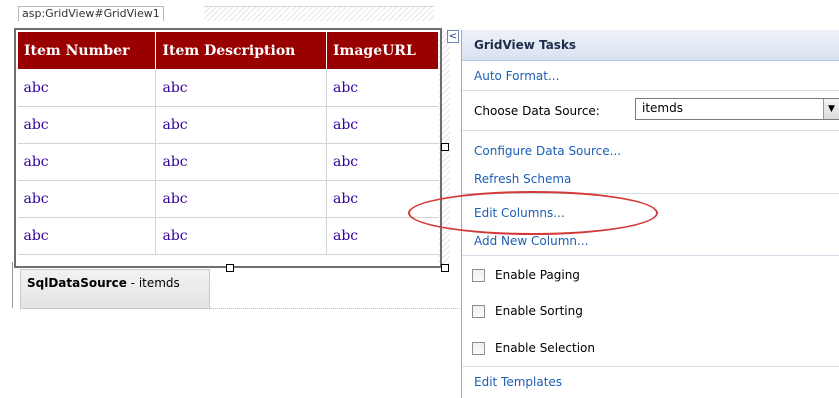  What do you see at coordinates (159, 283) in the screenshot?
I see `sqldatasource-id: itemds` at bounding box center [159, 283].